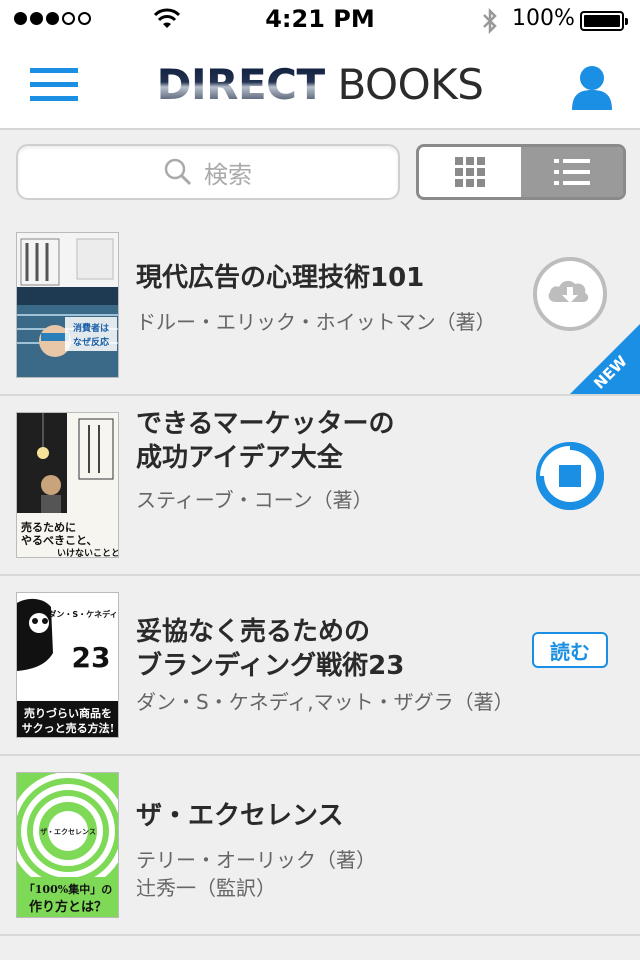  What do you see at coordinates (240, 816) in the screenshot?
I see `book-title: ザ・エクセレンス` at bounding box center [240, 816].